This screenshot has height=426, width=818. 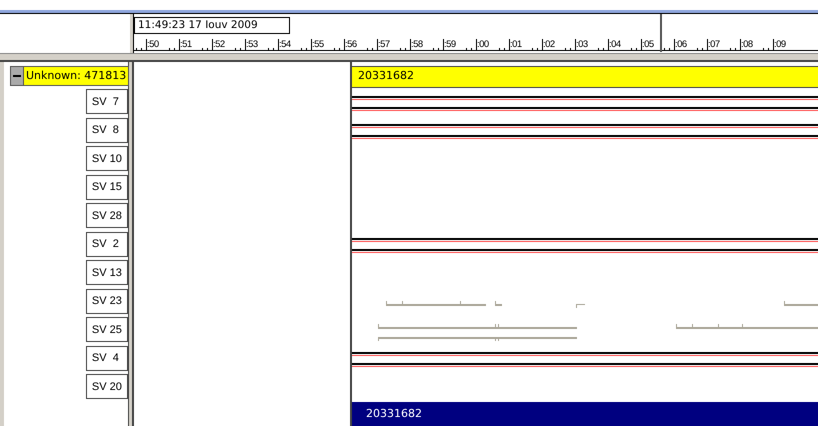 I want to click on time-label: :59, so click(x=453, y=44).